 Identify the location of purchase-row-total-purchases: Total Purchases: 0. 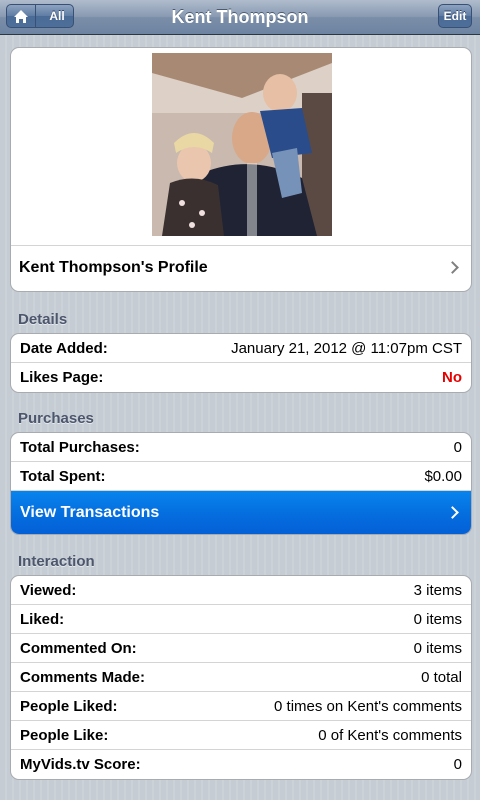
(241, 447).